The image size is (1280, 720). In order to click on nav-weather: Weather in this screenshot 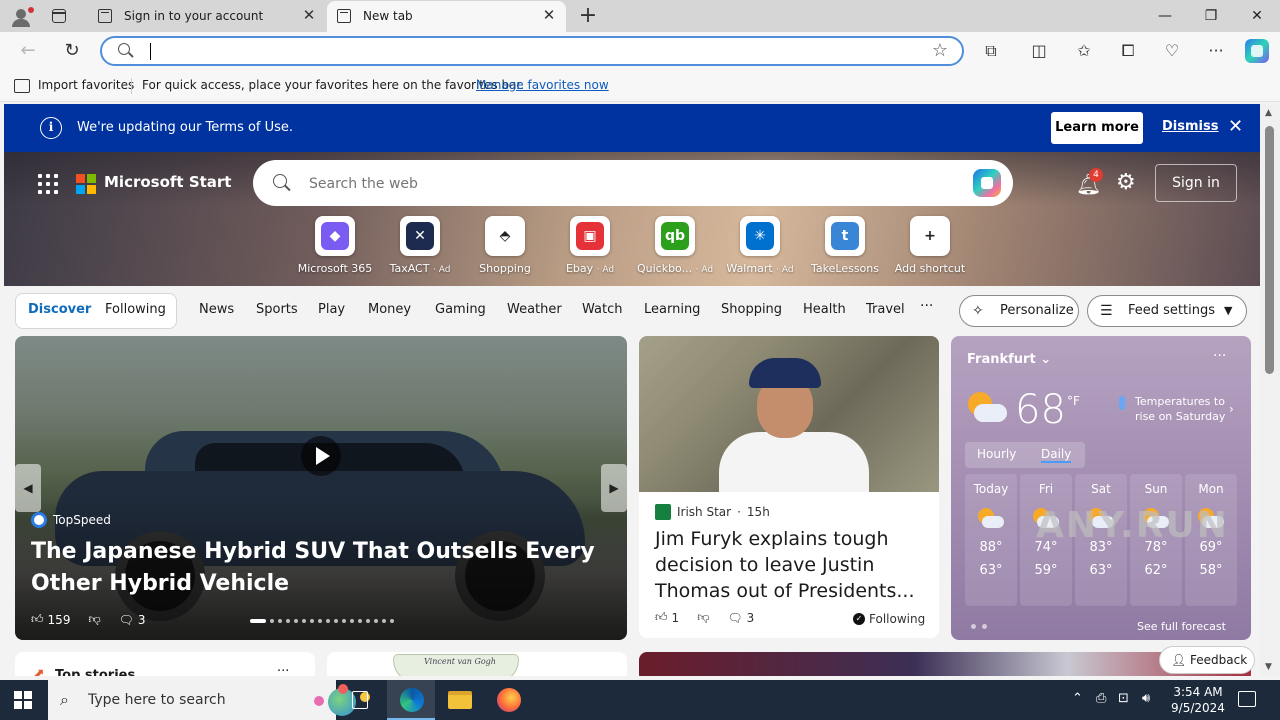, I will do `click(534, 309)`.